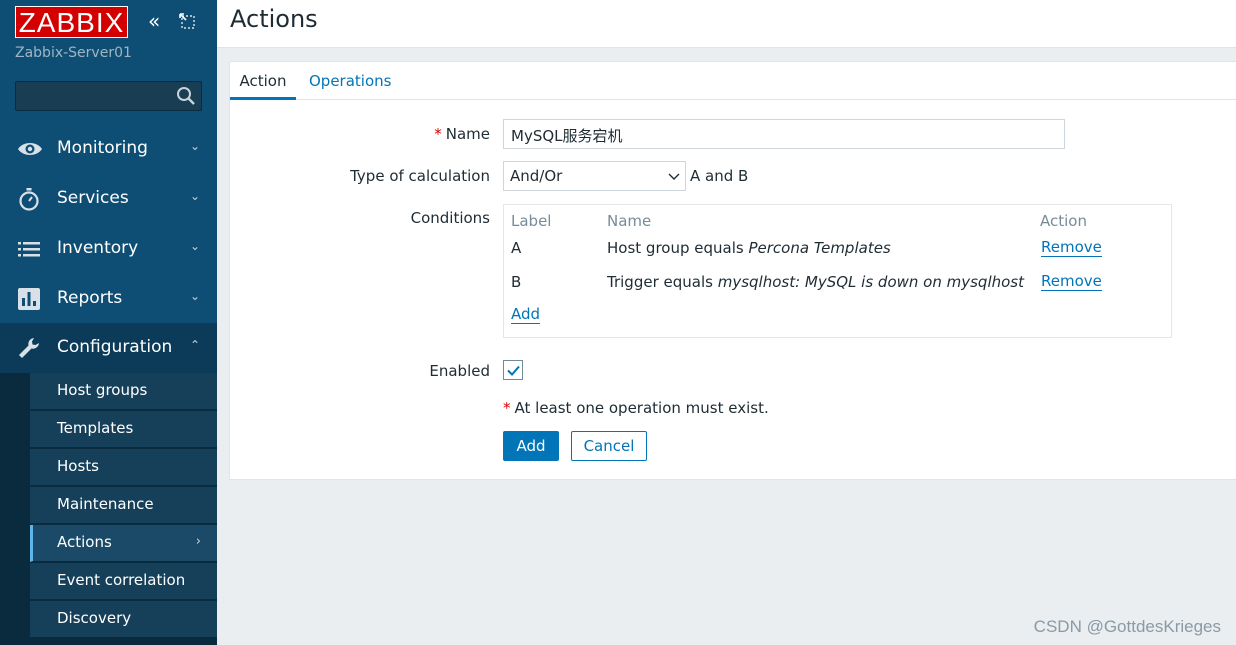 The image size is (1236, 645). What do you see at coordinates (719, 176) in the screenshot?
I see `calc-expression: A and B` at bounding box center [719, 176].